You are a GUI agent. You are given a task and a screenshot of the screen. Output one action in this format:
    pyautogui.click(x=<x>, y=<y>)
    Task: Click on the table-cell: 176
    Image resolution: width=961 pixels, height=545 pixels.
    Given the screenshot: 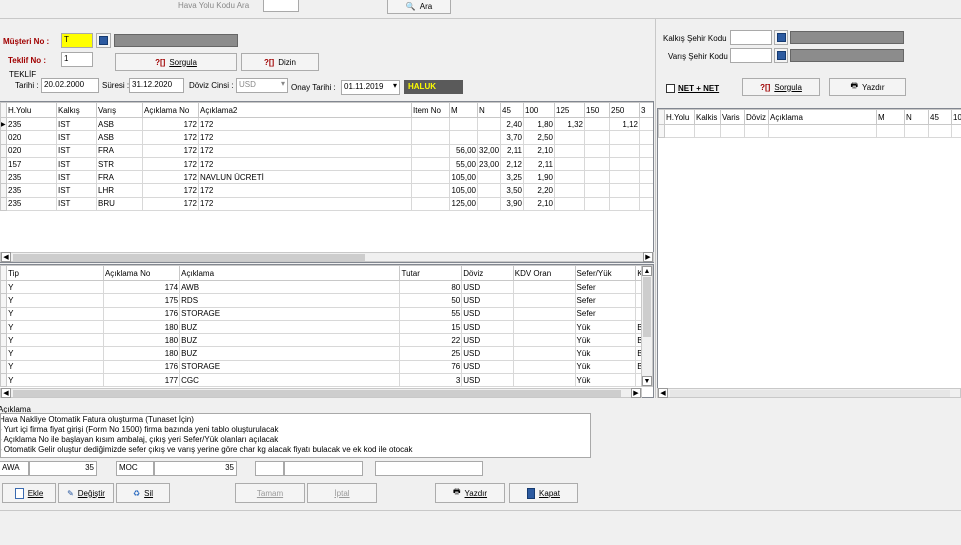 What is the action you would take?
    pyautogui.click(x=141, y=367)
    